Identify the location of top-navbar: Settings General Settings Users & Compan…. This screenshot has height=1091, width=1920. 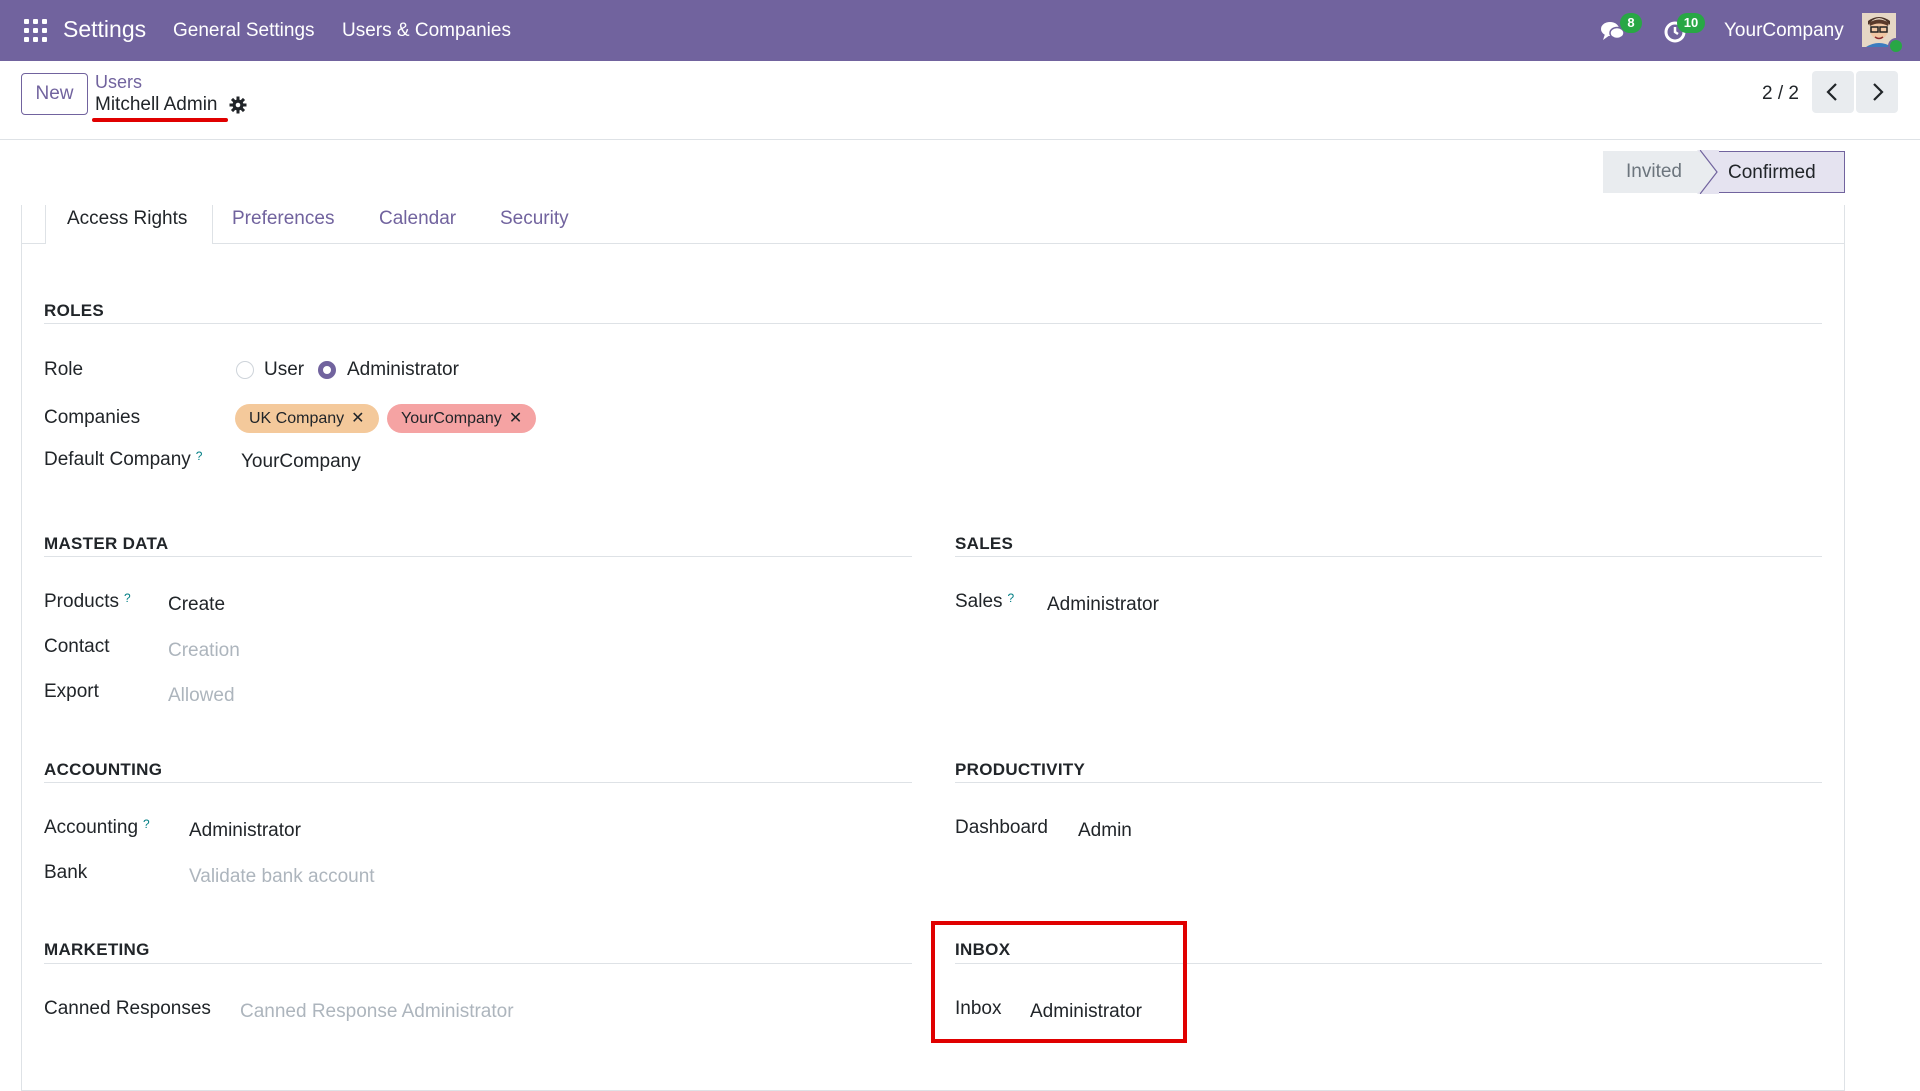
(960, 30).